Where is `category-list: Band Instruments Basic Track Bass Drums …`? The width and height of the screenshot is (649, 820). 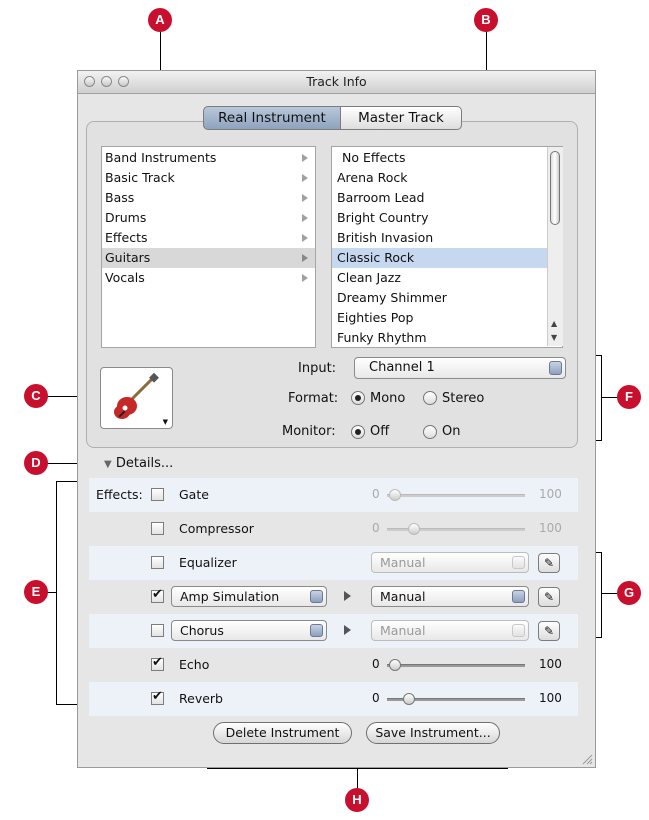 category-list: Band Instruments Basic Track Bass Drums … is located at coordinates (208, 247).